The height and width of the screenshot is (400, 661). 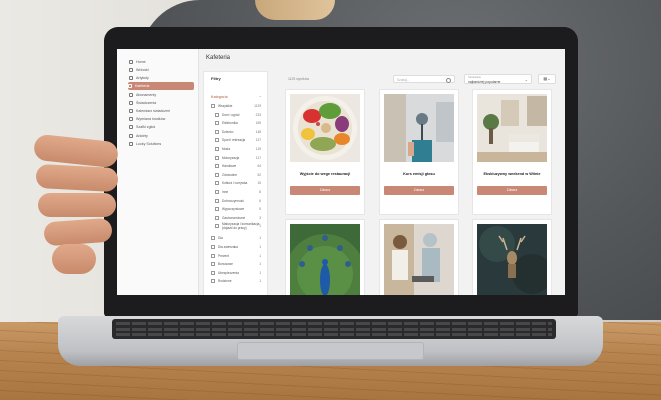 I want to click on sidebar-item-artykuly: Artykuły, so click(x=162, y=78).